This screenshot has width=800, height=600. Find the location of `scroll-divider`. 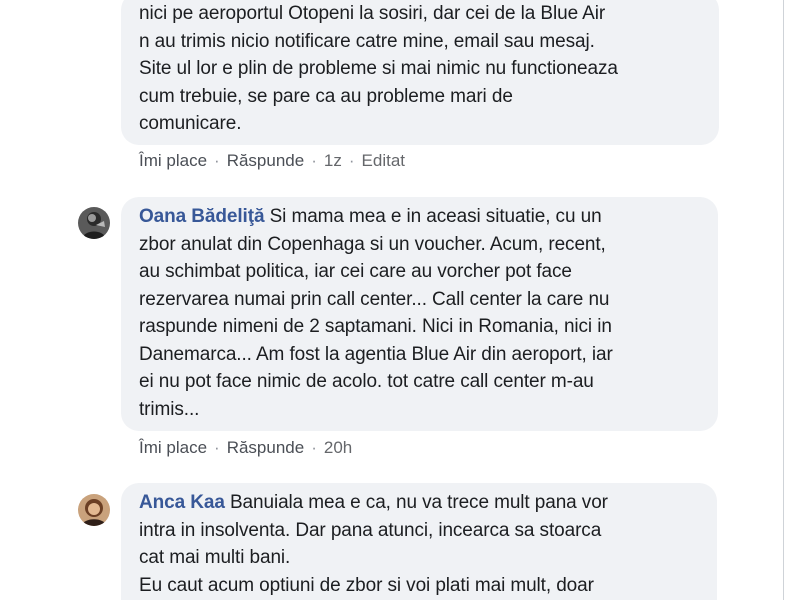

scroll-divider is located at coordinates (783, 300).